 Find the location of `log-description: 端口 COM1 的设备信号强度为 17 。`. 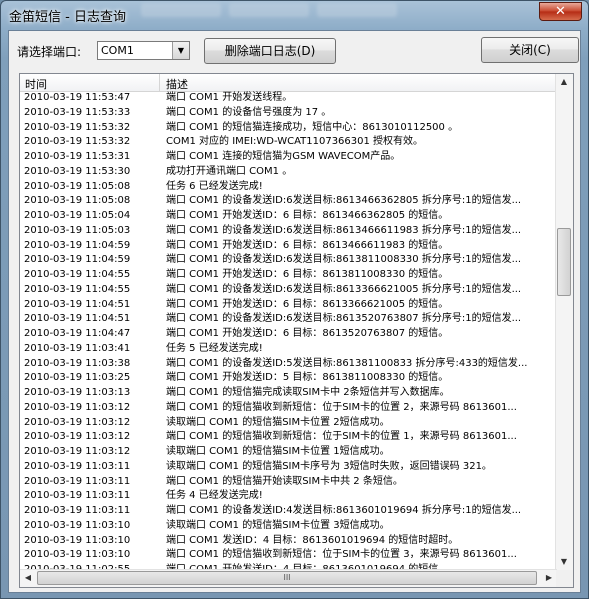

log-description: 端口 COM1 的设备信号强度为 17 。 is located at coordinates (249, 112).